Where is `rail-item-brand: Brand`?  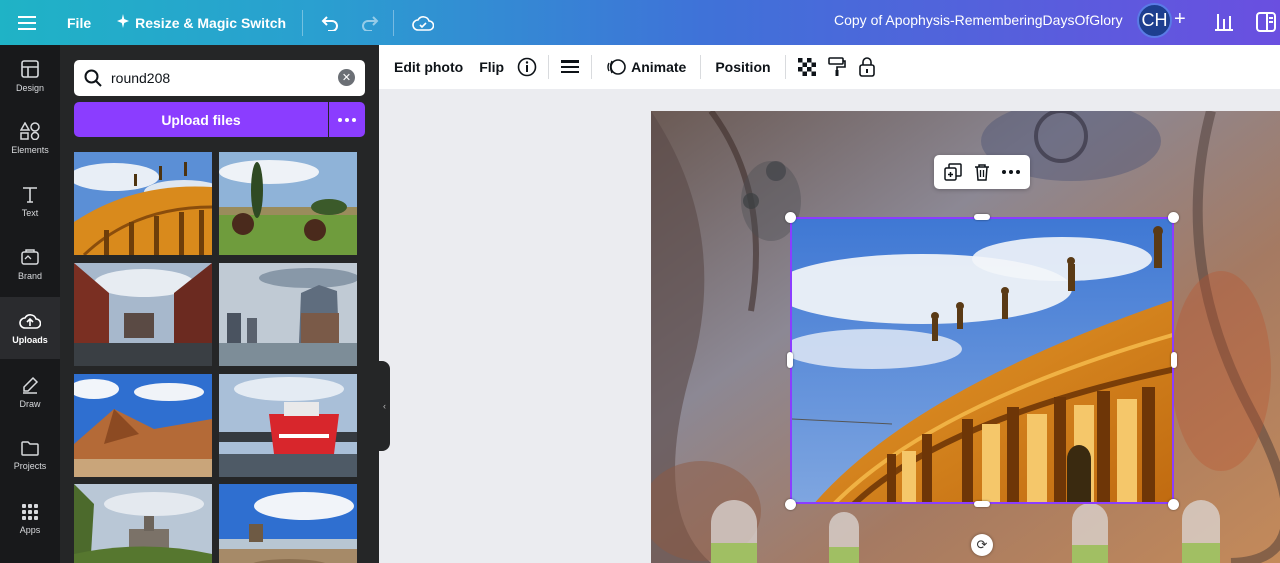
rail-item-brand: Brand is located at coordinates (30, 264).